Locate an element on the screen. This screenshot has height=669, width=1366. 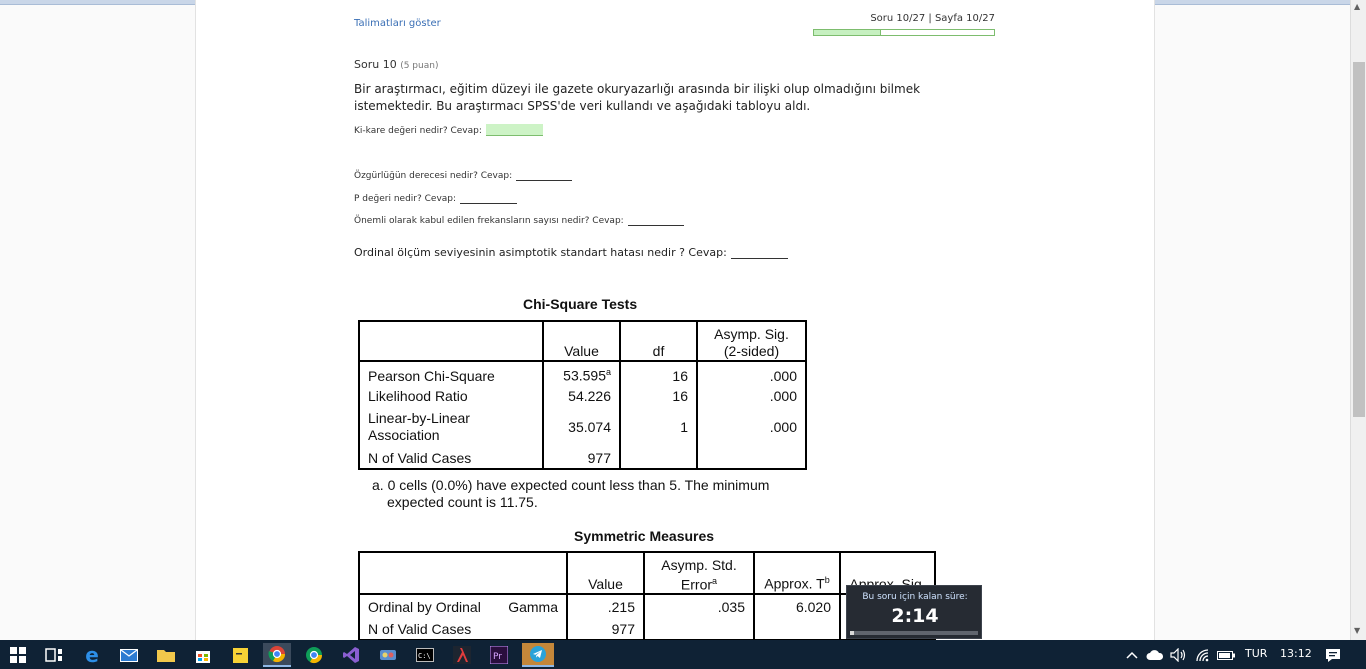
footnote-marker: b is located at coordinates (827, 580).